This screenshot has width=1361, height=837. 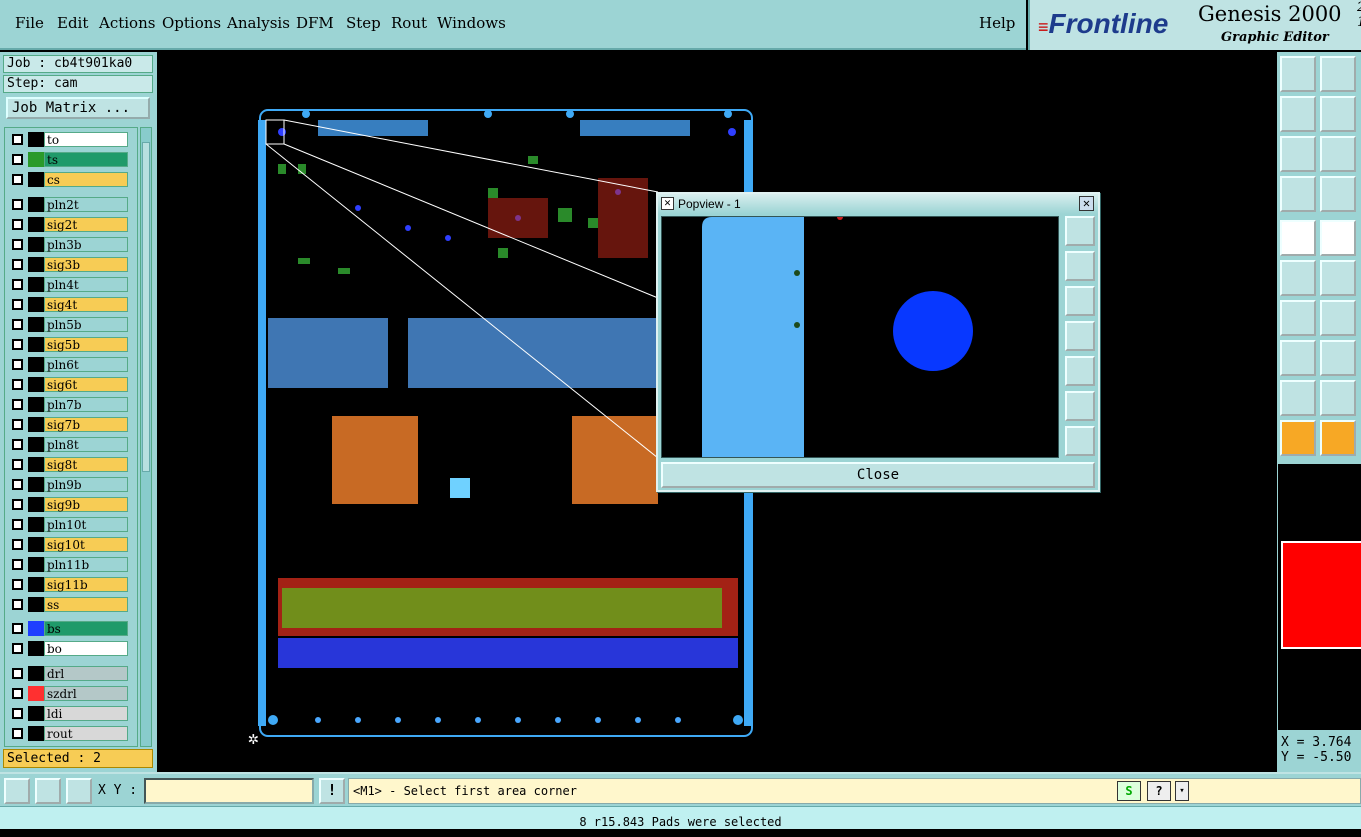 I want to click on menu-windows: Windows, so click(x=471, y=23).